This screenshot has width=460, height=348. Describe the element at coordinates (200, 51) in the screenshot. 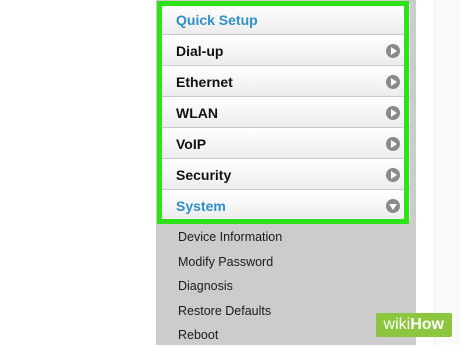

I see `menu-item-label: Dial-up` at that location.